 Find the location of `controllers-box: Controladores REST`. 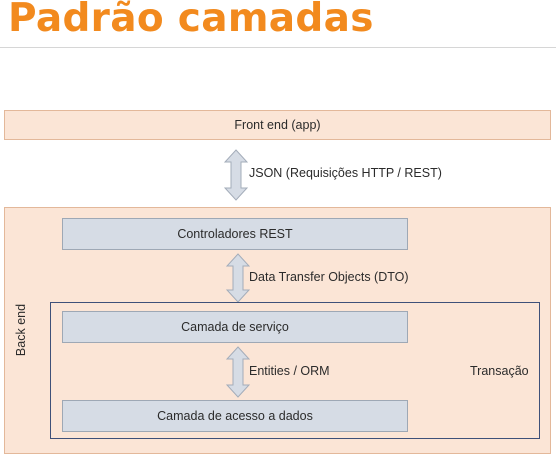

controllers-box: Controladores REST is located at coordinates (235, 234).